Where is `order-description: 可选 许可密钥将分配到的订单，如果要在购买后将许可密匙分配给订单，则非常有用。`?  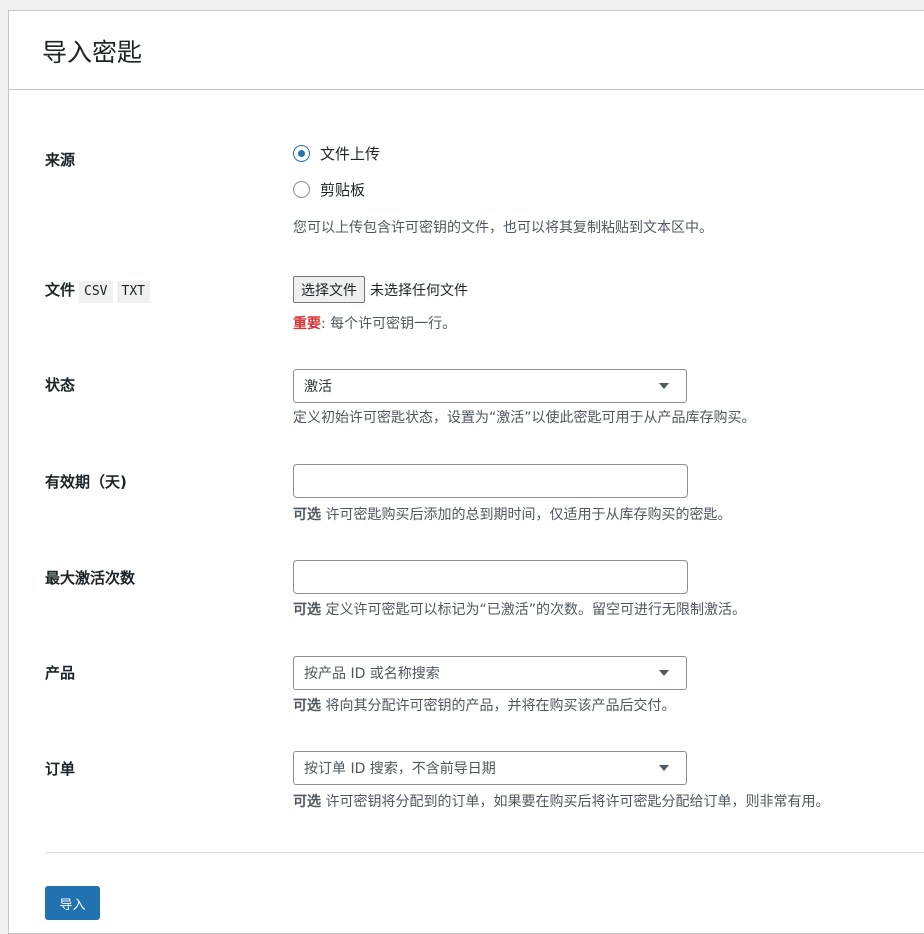 order-description: 可选 许可密钥将分配到的订单，如果要在购买后将许可密匙分配给订单，则非常有用。 is located at coordinates (561, 802).